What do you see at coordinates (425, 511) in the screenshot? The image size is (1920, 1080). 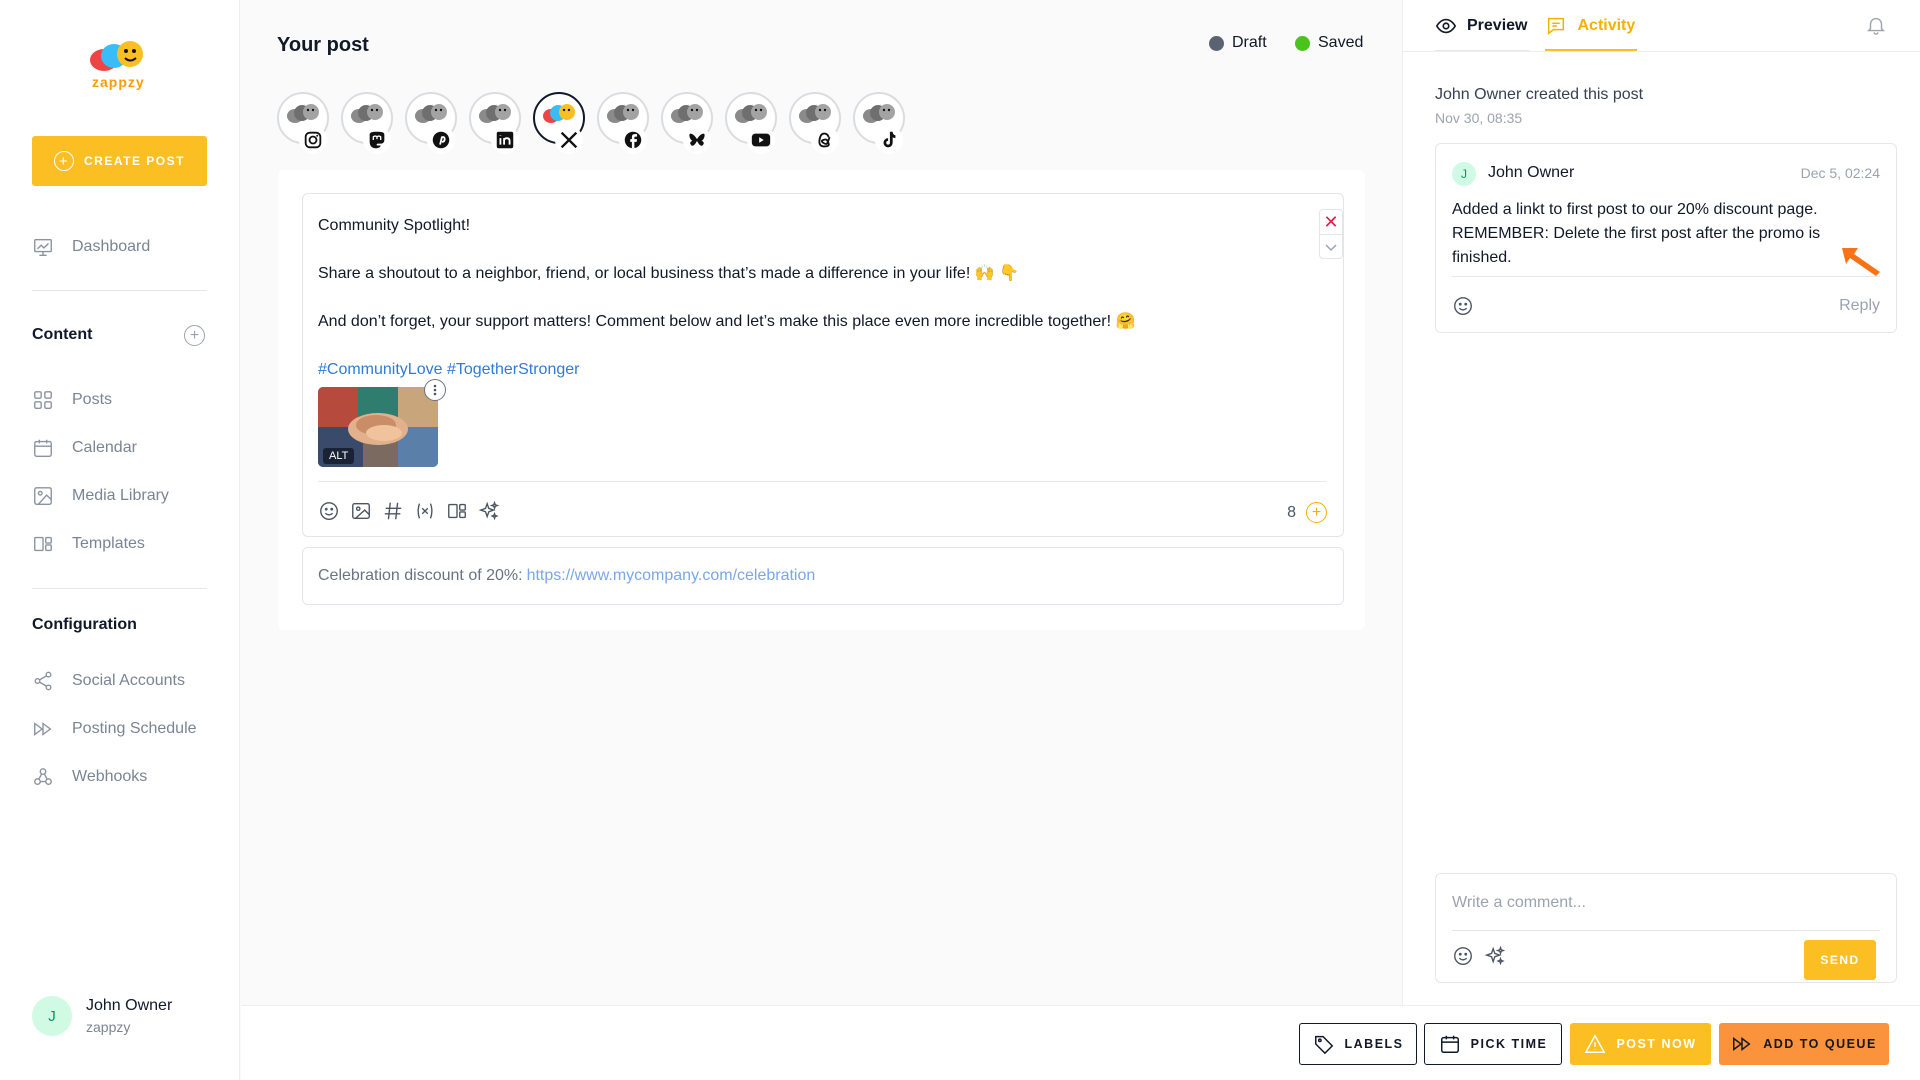 I see `variable-icon` at bounding box center [425, 511].